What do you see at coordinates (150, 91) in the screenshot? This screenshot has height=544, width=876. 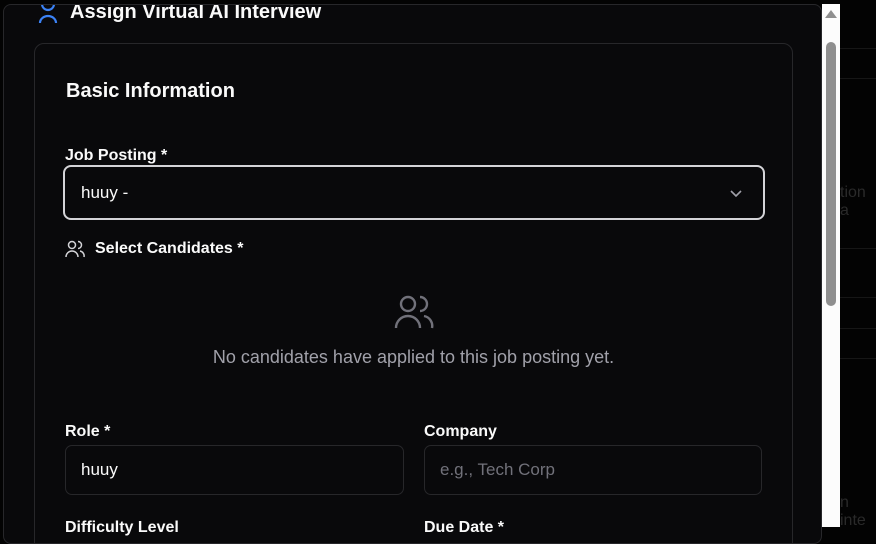 I see `section-title: Basic Information` at bounding box center [150, 91].